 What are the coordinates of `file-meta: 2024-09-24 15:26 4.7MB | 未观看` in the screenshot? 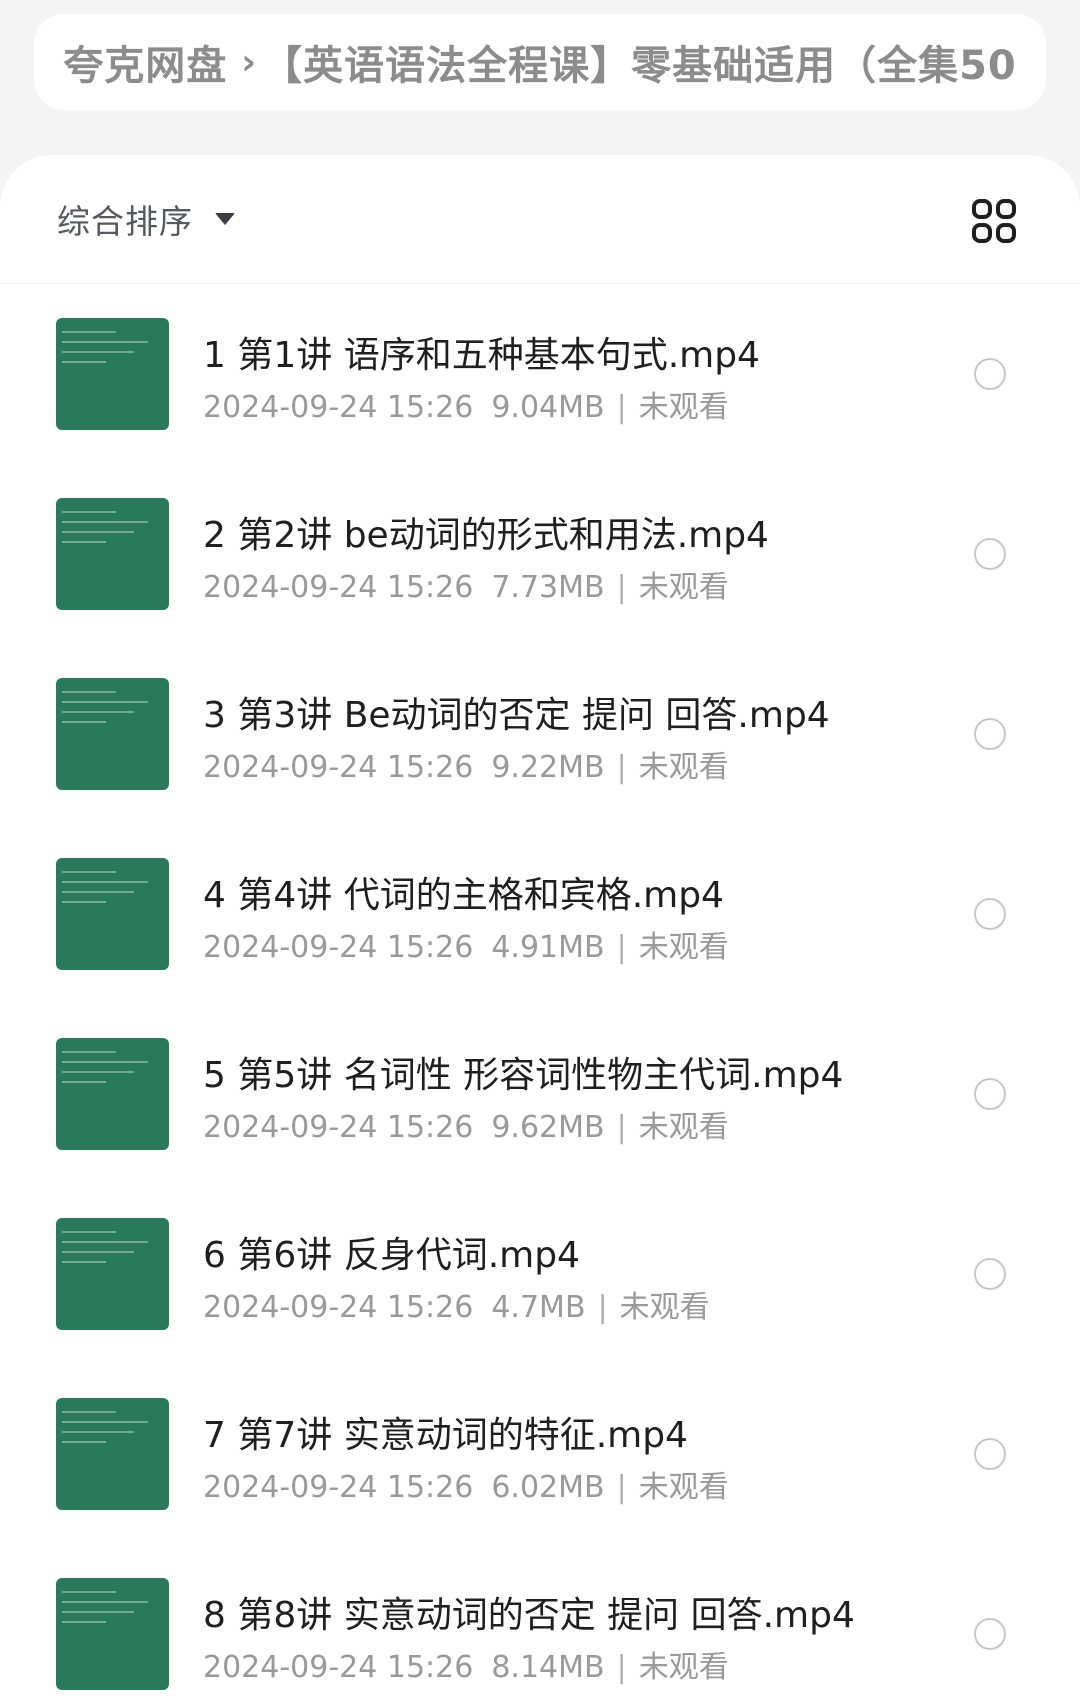 It's located at (456, 1304).